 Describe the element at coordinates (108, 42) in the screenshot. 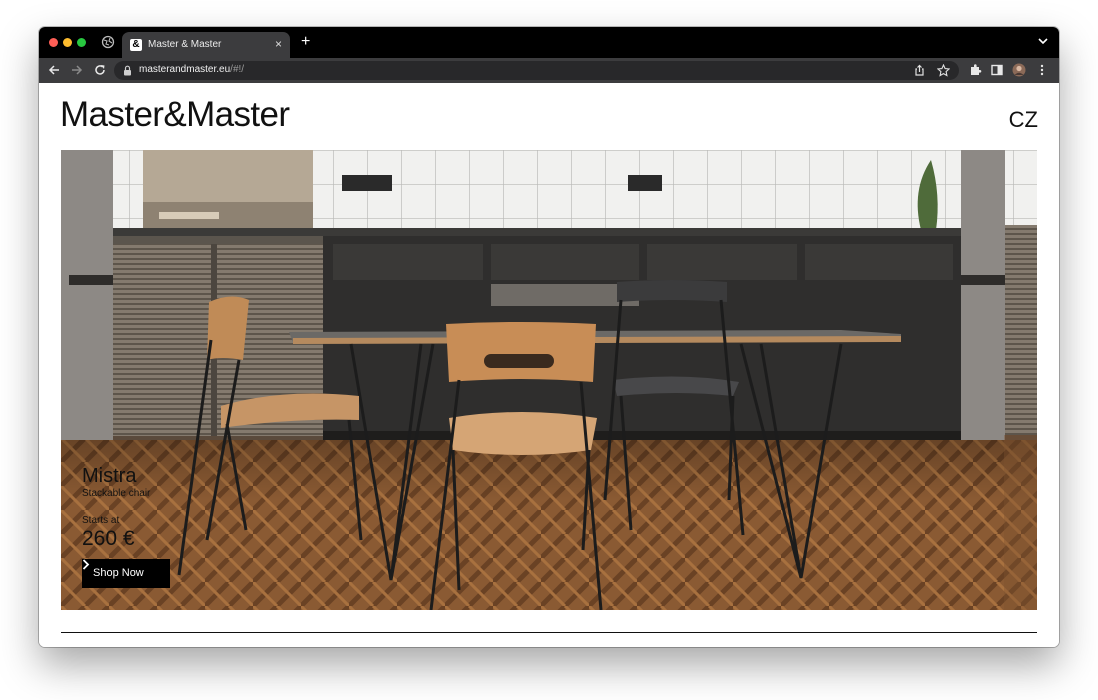

I see `globe-icon` at that location.